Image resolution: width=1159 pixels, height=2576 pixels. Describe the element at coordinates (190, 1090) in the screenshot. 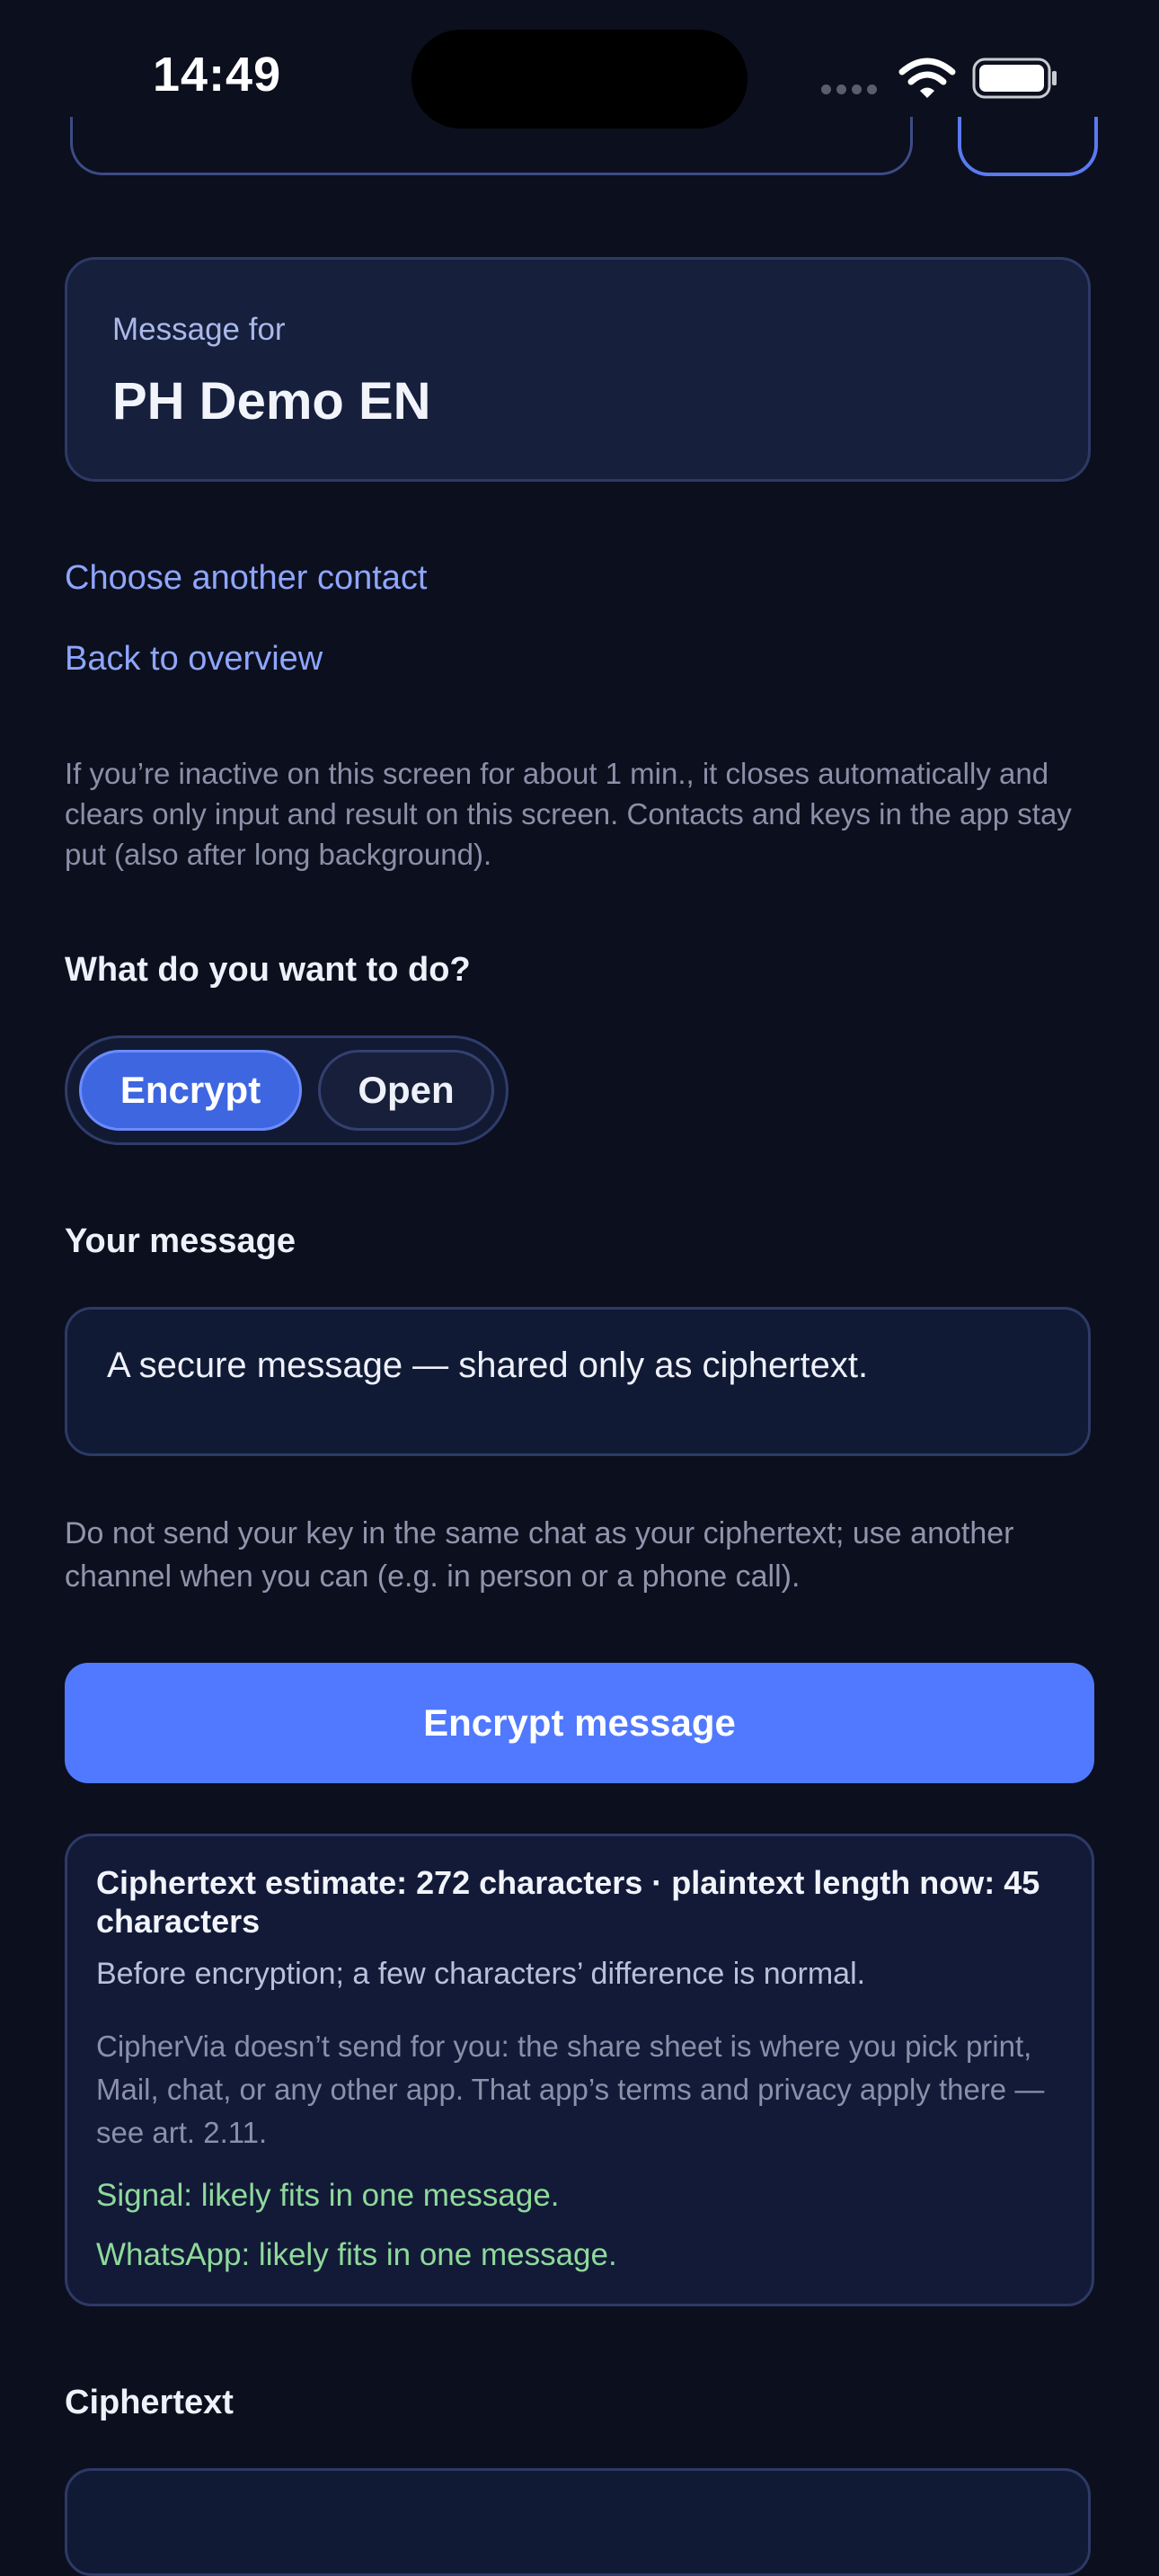

I see `mode-encrypt-button: Encrypt` at that location.